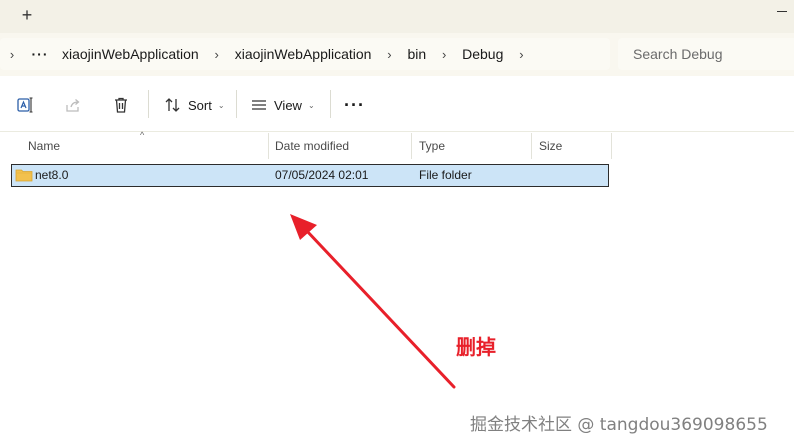 The image size is (794, 447). I want to click on annotation-label: 删掉, so click(476, 347).